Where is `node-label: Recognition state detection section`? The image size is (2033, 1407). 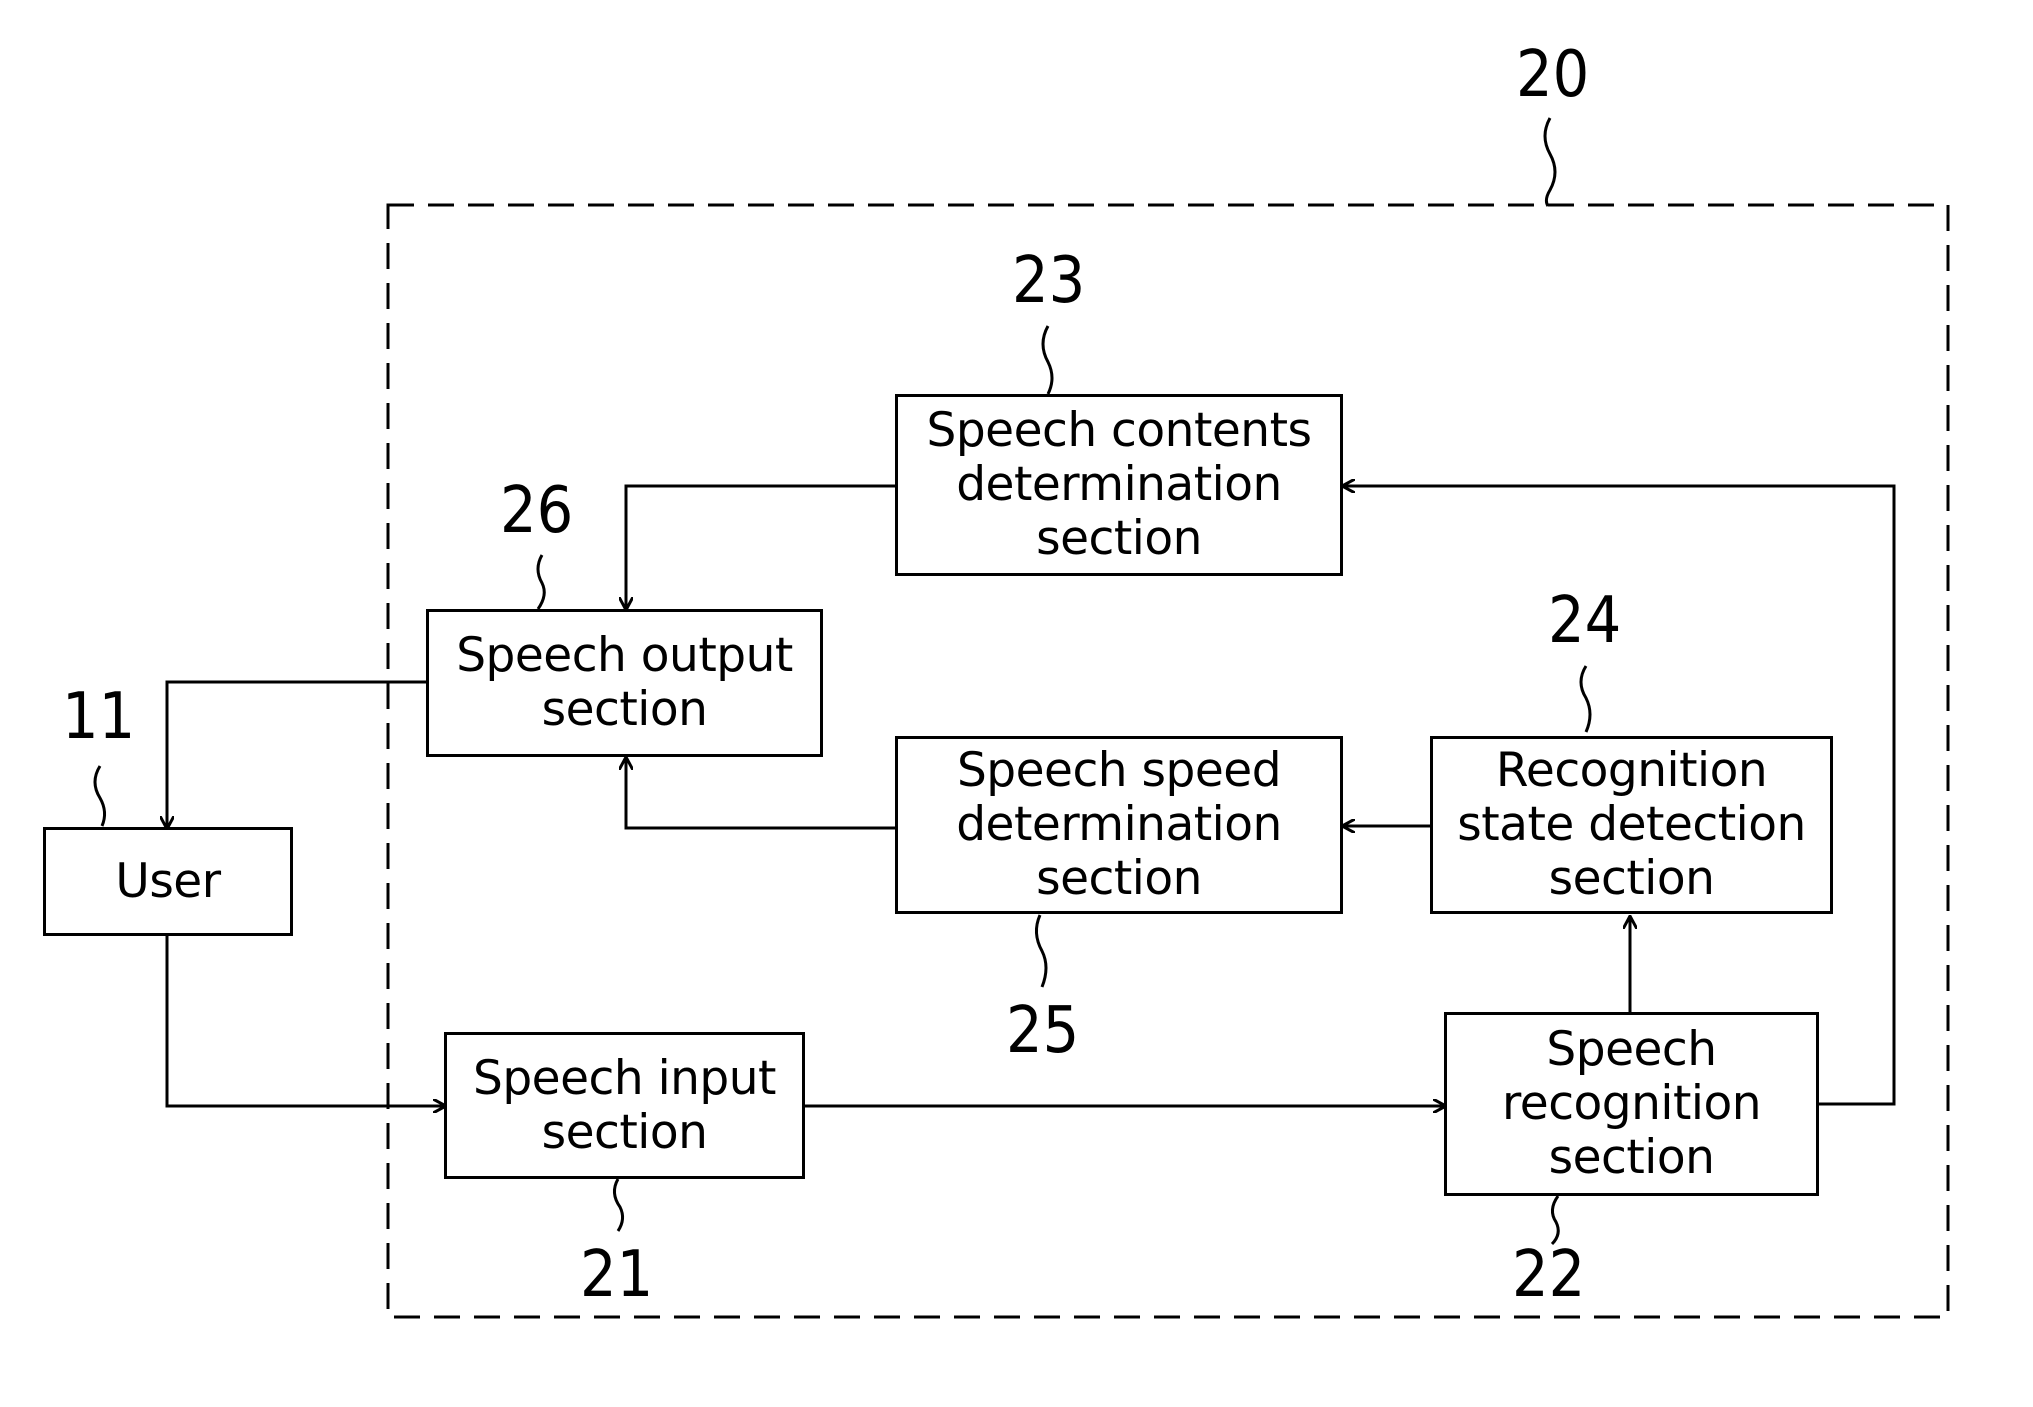
node-label: Recognition state detection section is located at coordinates (1631, 824).